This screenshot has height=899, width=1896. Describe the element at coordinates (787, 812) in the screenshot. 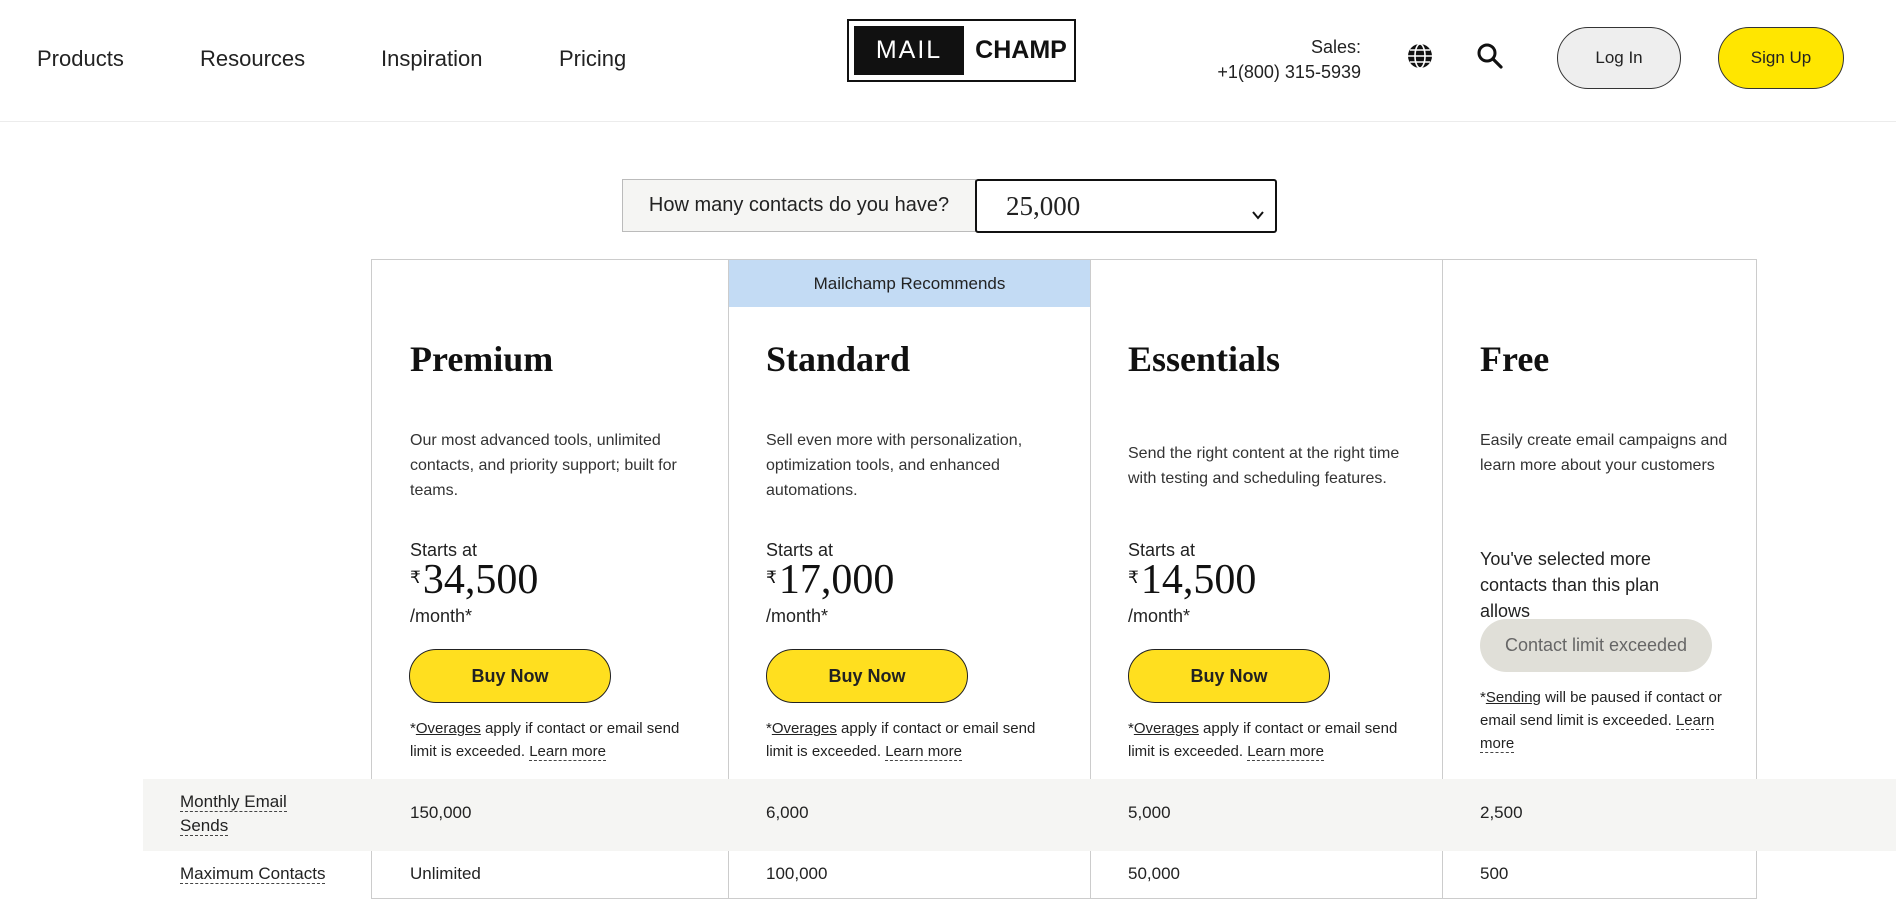

I see `table-cell: 6,000` at that location.